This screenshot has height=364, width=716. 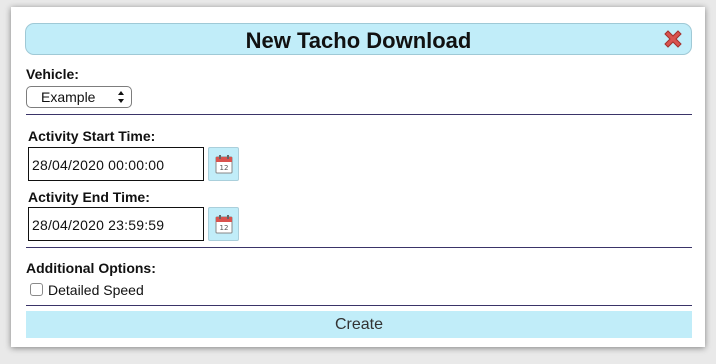 I want to click on additional-options-label: Additional Options:, so click(x=91, y=268).